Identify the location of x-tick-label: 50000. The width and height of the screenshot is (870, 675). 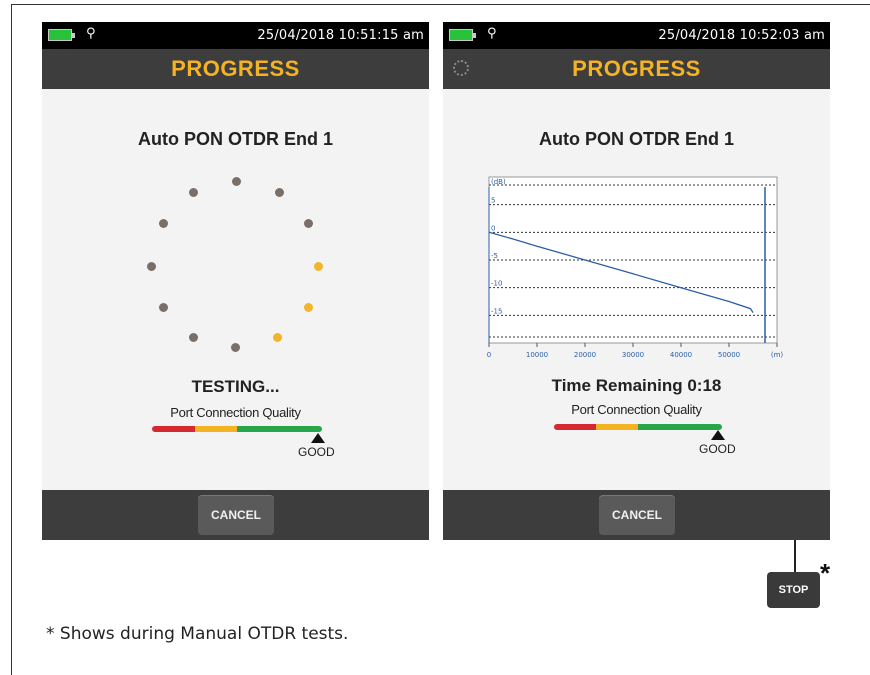
(729, 355).